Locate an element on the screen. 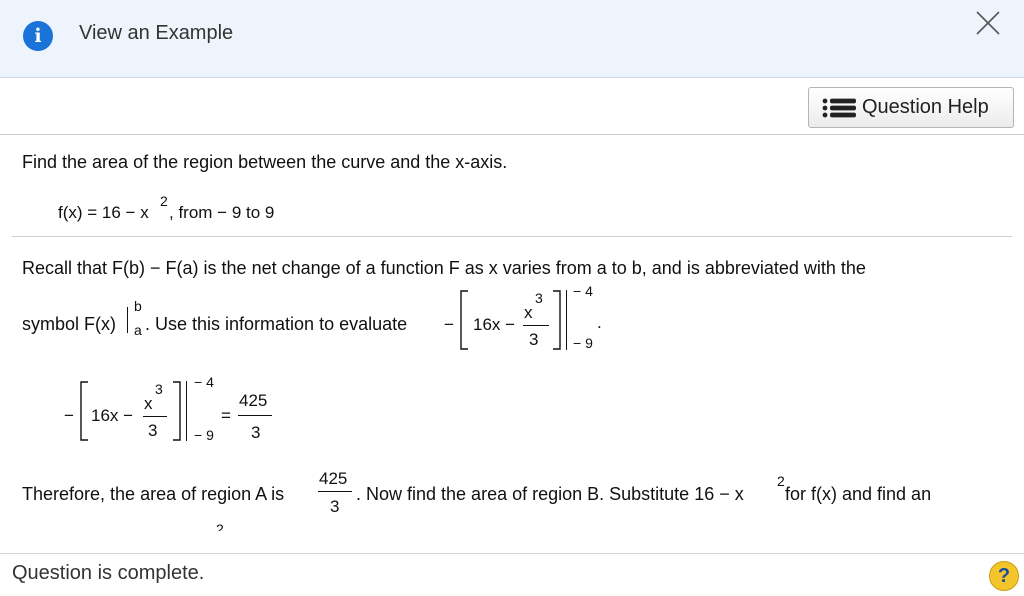 The height and width of the screenshot is (596, 1024). question-help-button: Question Help is located at coordinates (911, 107).